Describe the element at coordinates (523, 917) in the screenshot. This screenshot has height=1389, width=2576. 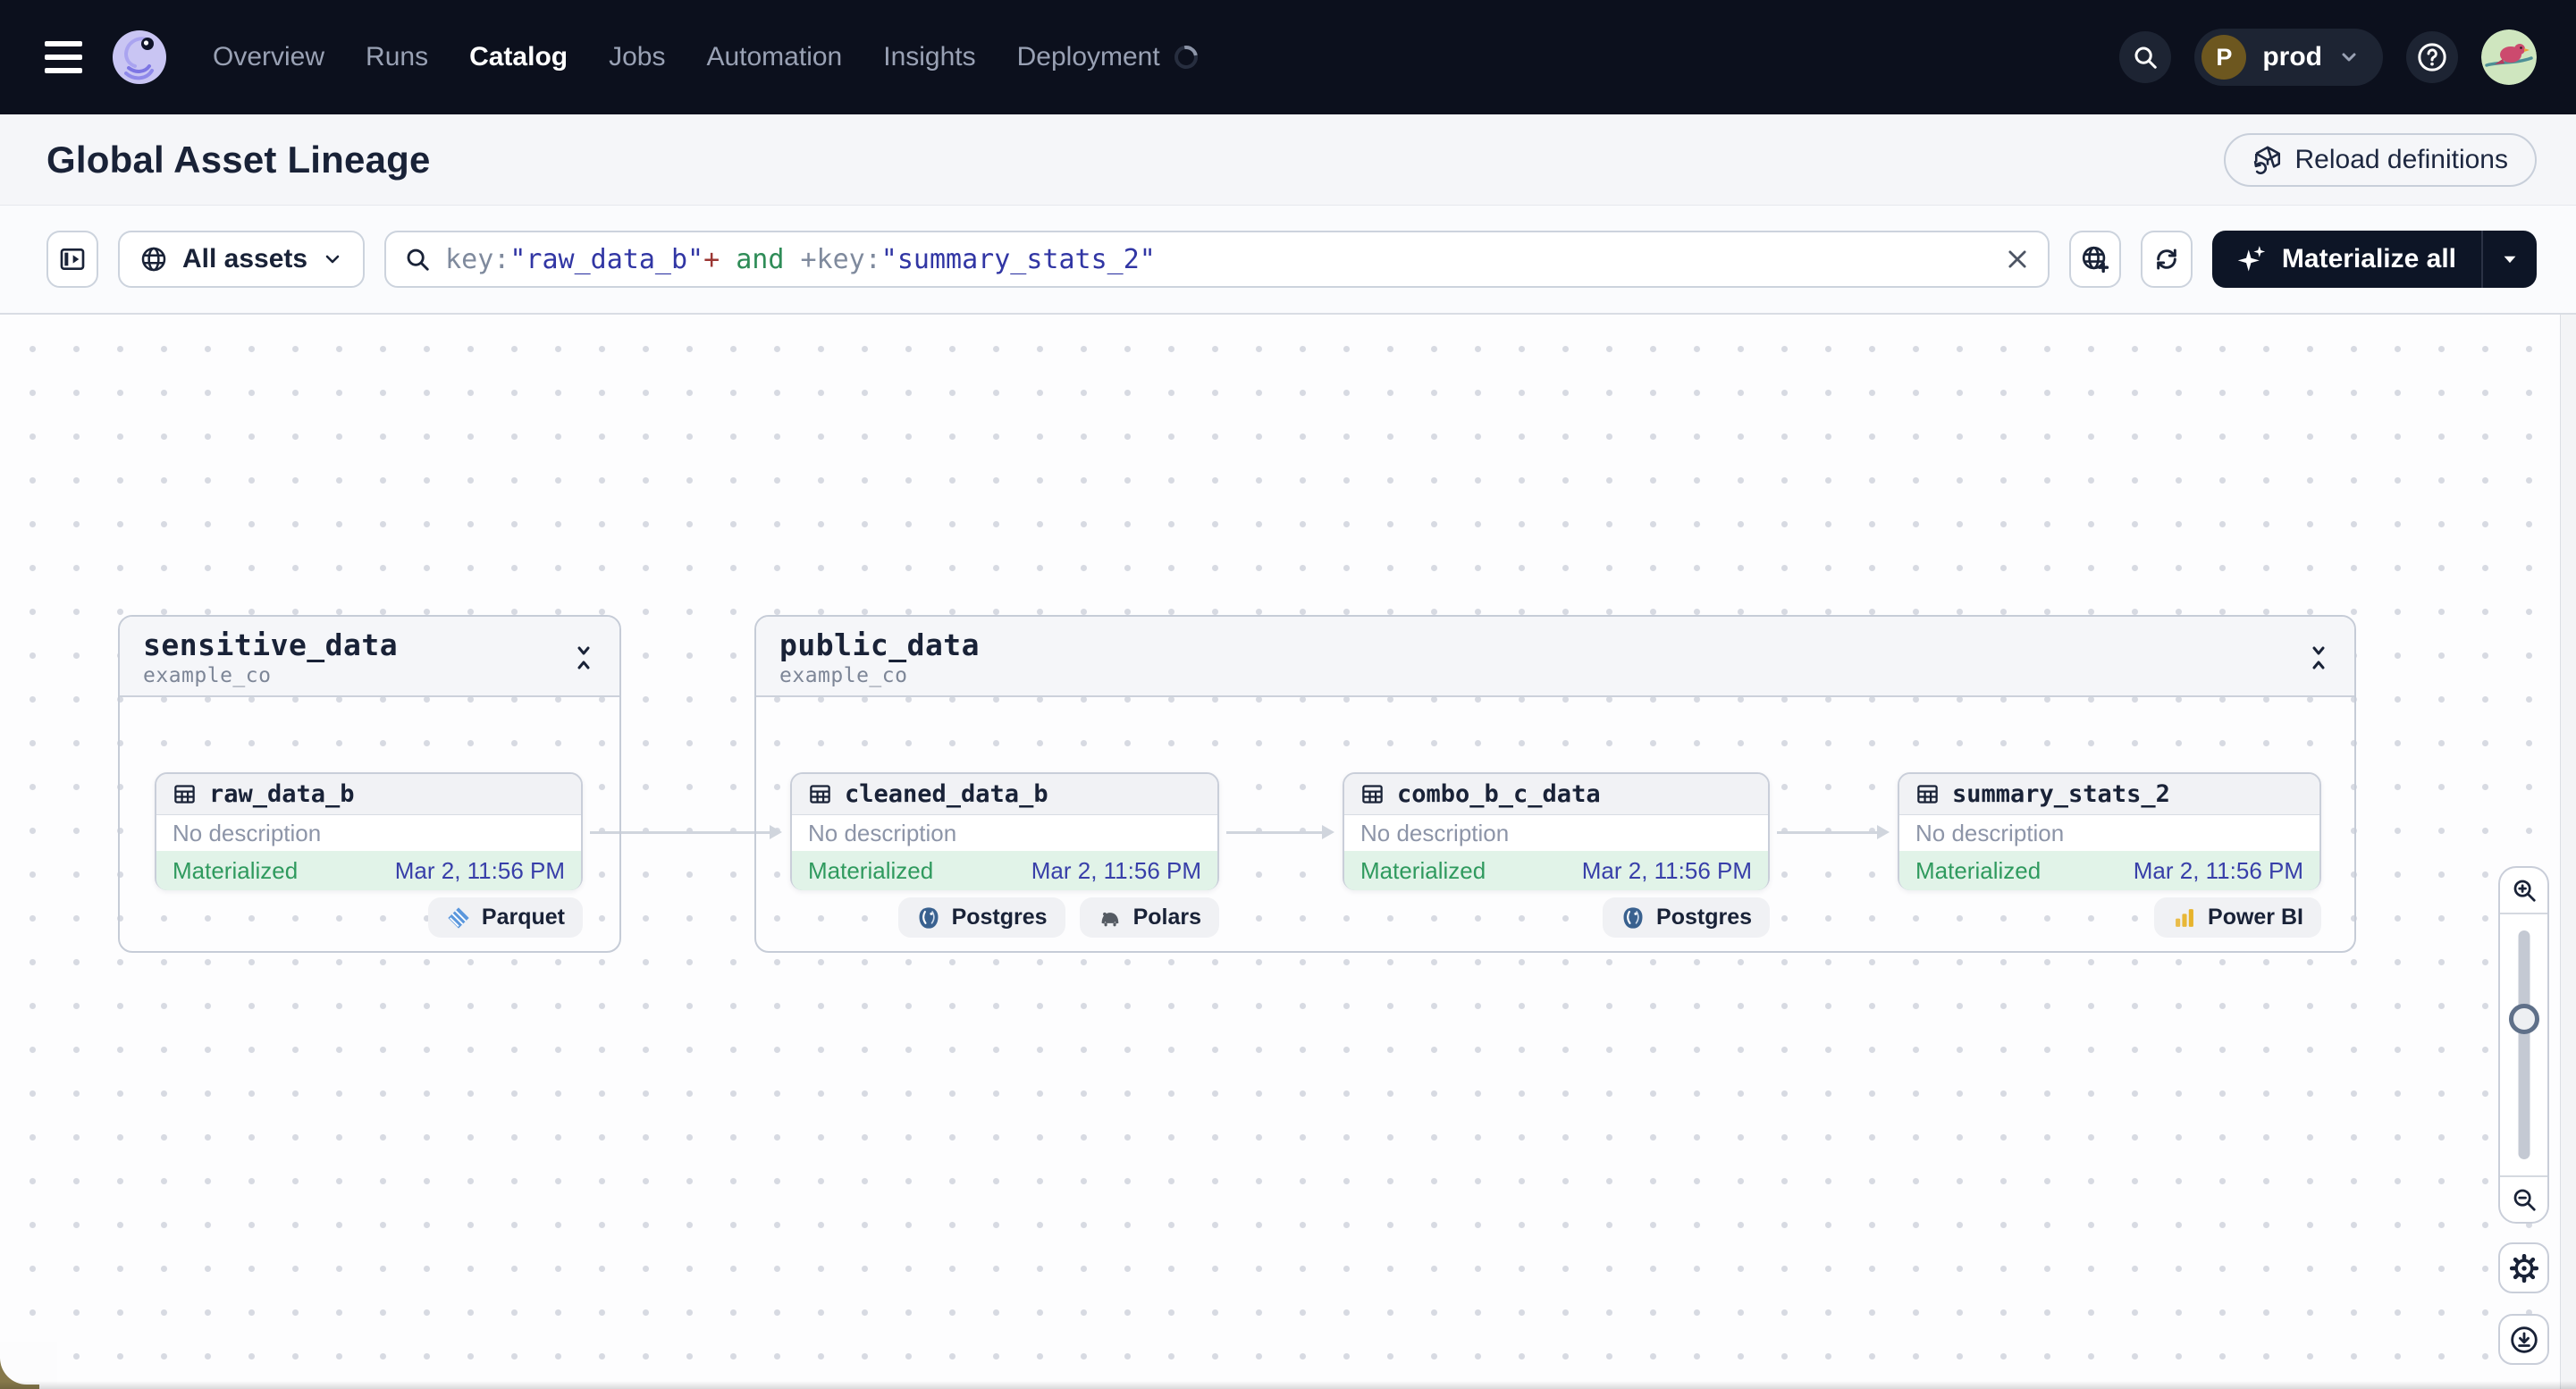
I see `kind-tag-label: Parquet` at that location.